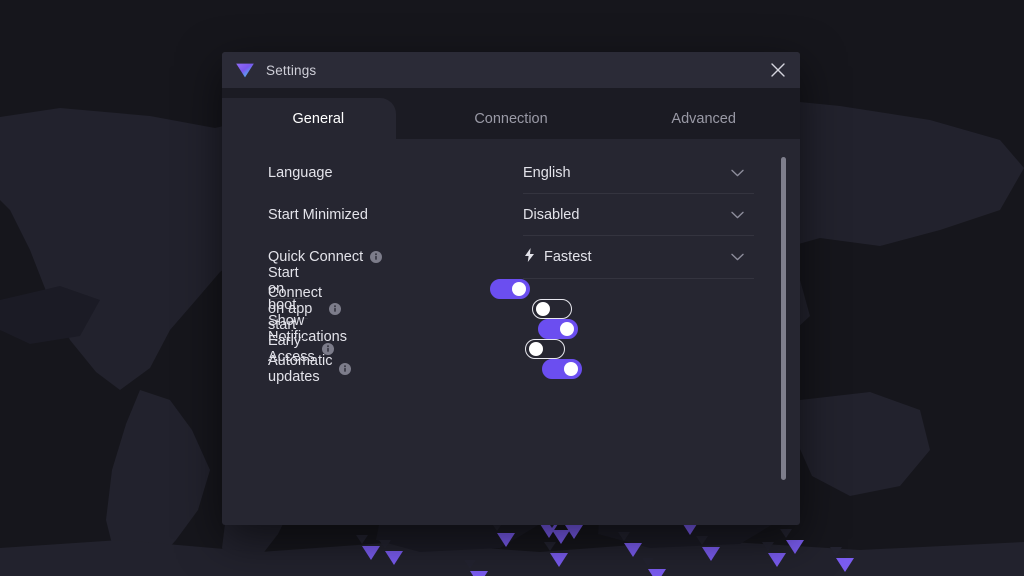 This screenshot has width=1024, height=576. I want to click on label-text: Start Minimized, so click(318, 215).